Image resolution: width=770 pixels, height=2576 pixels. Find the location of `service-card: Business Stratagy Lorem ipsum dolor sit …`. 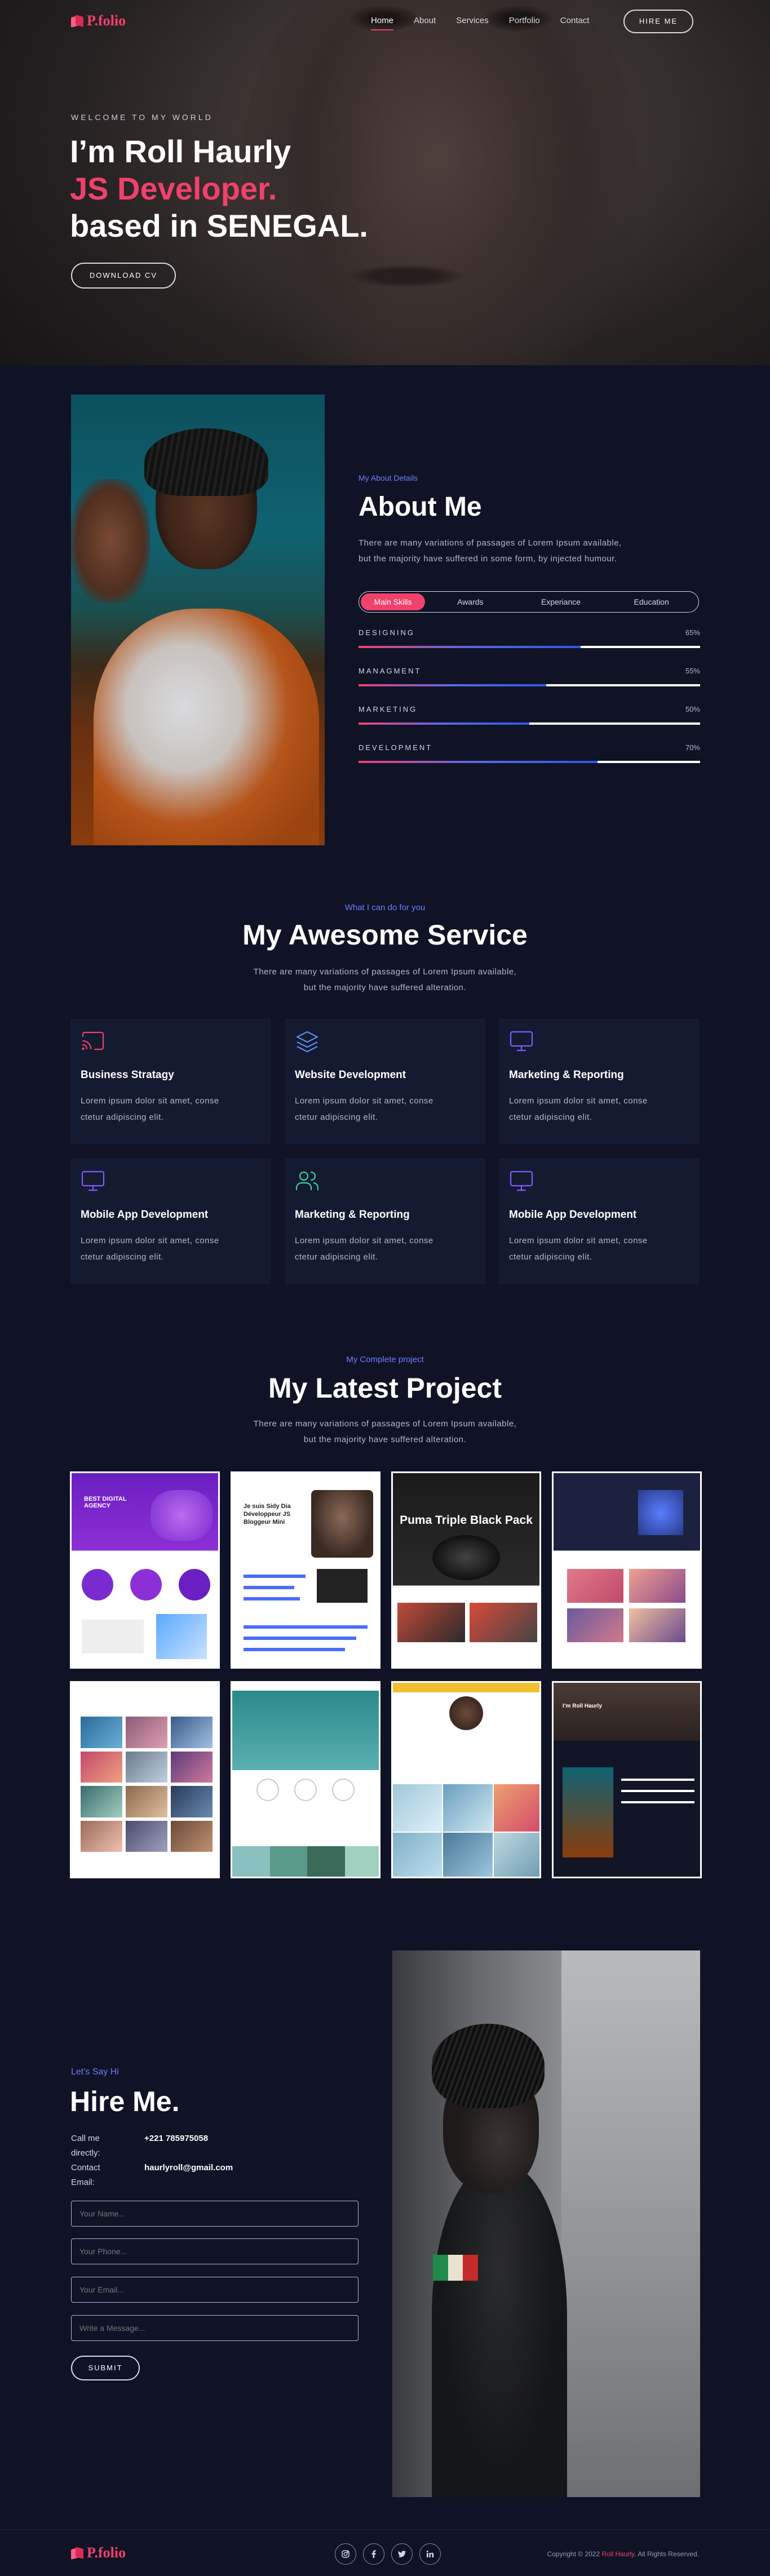

service-card: Business Stratagy Lorem ipsum dolor sit … is located at coordinates (171, 1081).